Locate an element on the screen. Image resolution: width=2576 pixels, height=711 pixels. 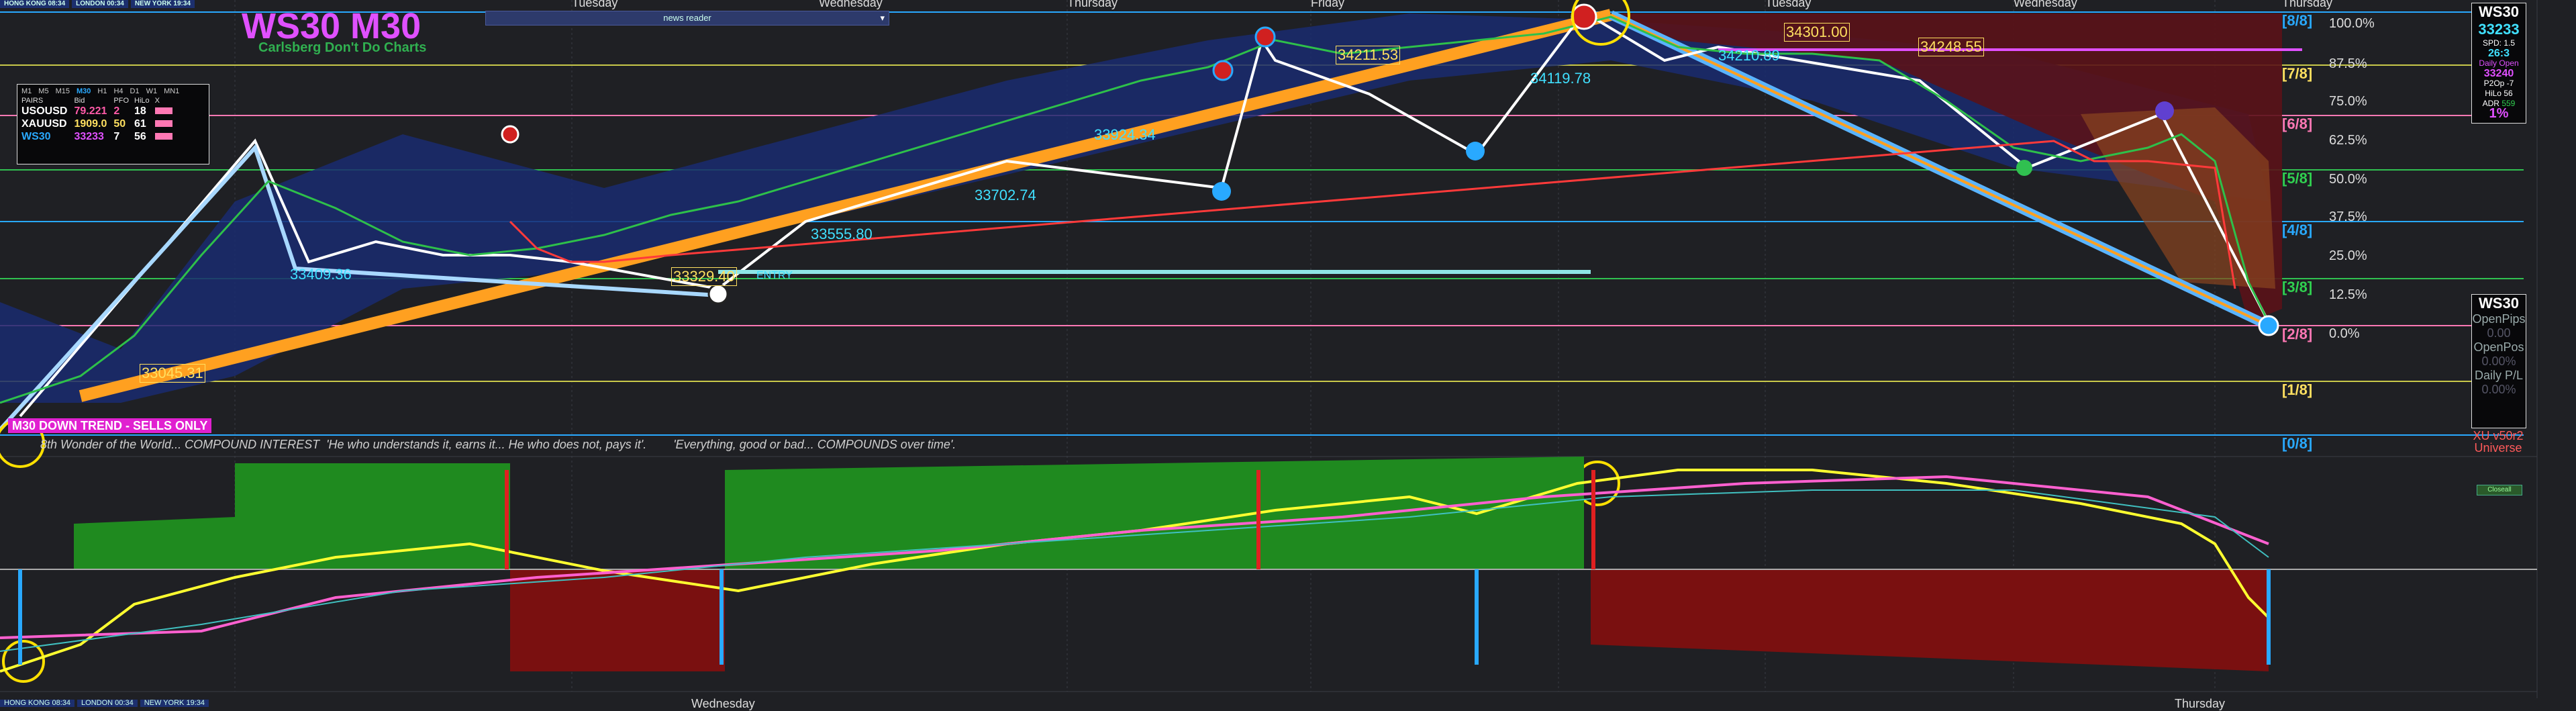
tf-m5: M5 is located at coordinates (43, 91).